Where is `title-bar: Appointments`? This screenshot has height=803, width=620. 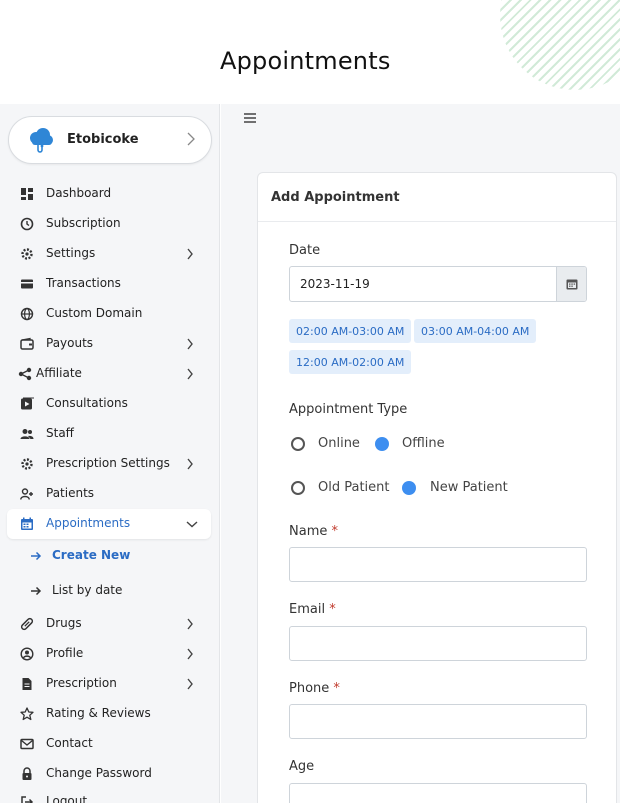 title-bar: Appointments is located at coordinates (310, 52).